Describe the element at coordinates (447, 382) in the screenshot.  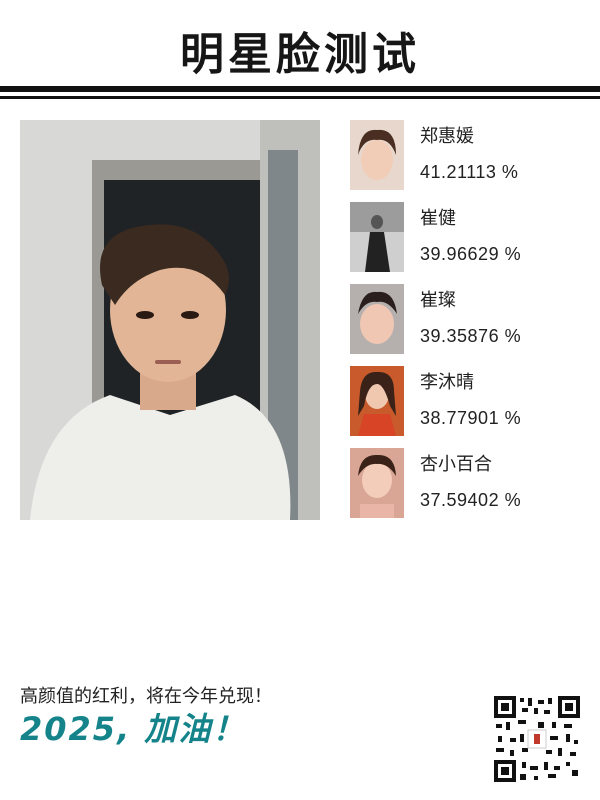
I see `celebrity-name: 李沐晴` at that location.